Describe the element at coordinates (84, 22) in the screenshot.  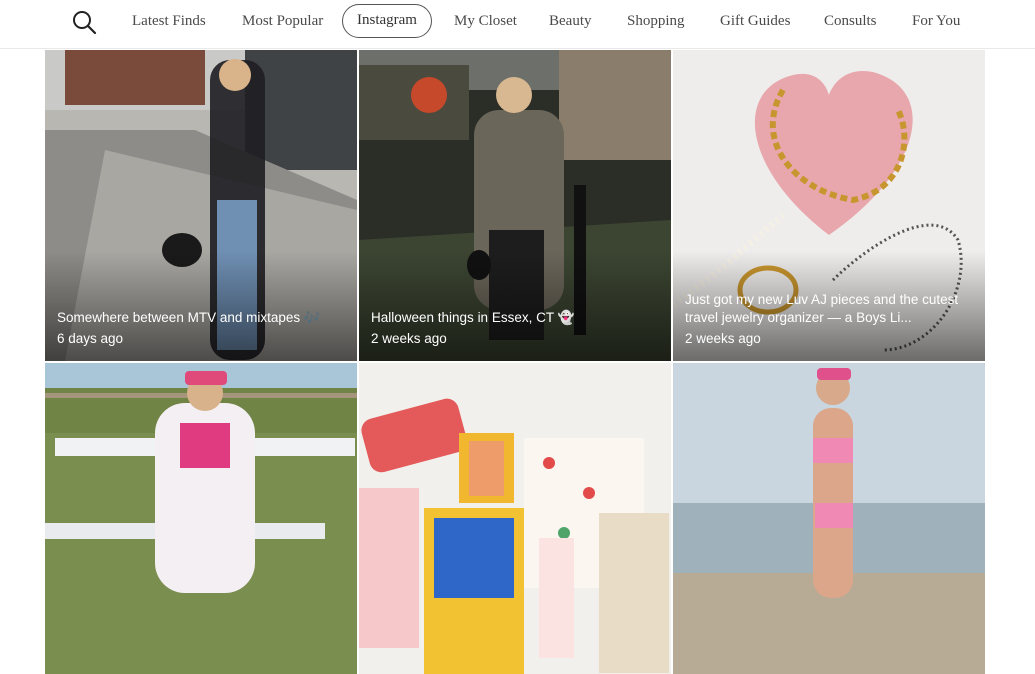
I see `search-icon` at that location.